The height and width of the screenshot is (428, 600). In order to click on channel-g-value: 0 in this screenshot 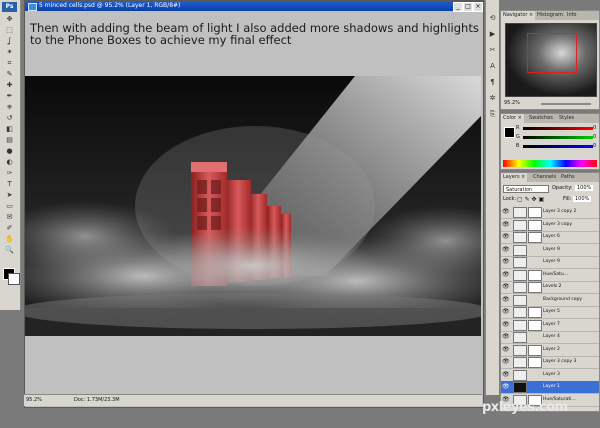, I will do `click(594, 137)`.